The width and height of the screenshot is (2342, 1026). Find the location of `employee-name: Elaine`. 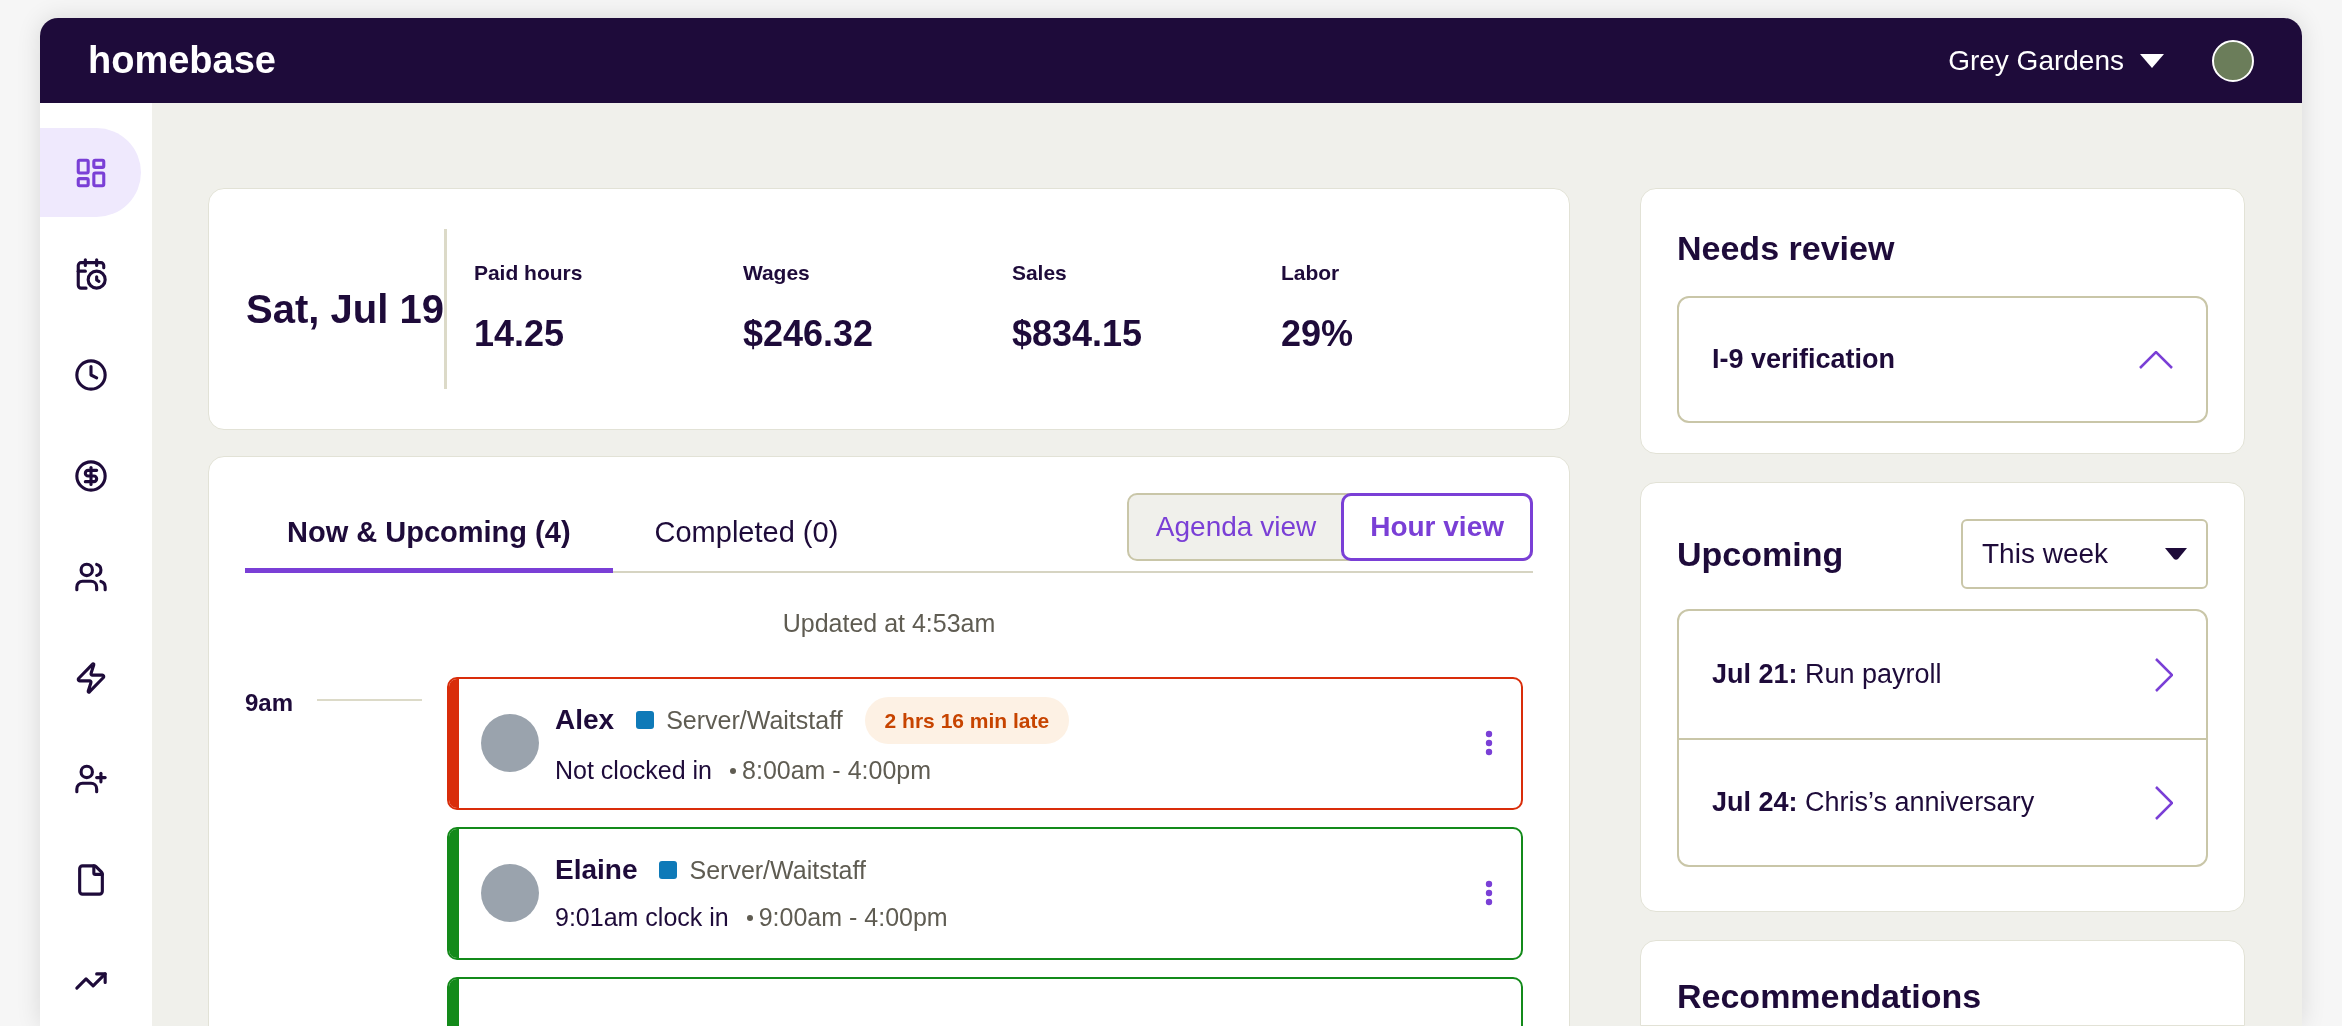

employee-name: Elaine is located at coordinates (596, 870).